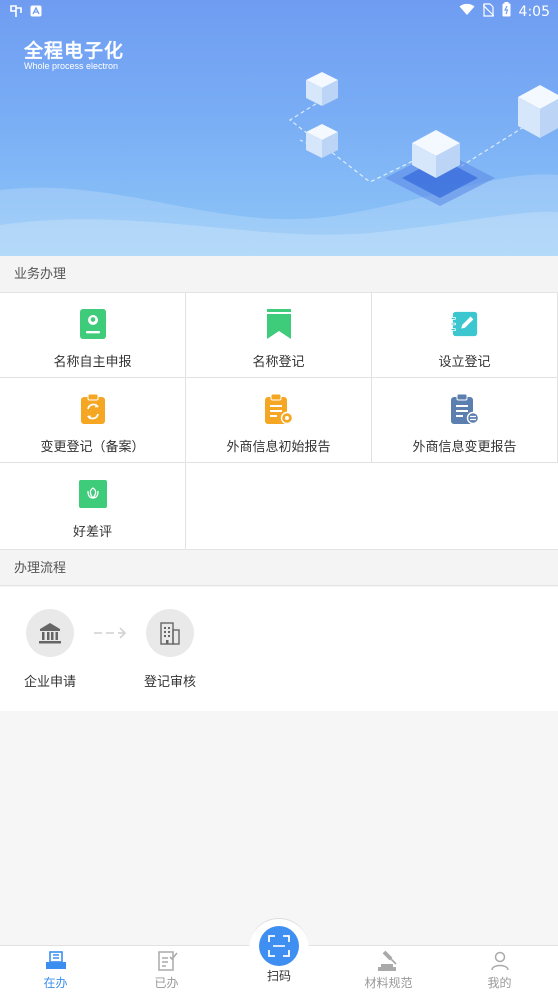  Describe the element at coordinates (278, 362) in the screenshot. I see `service-label: 名称登记` at that location.